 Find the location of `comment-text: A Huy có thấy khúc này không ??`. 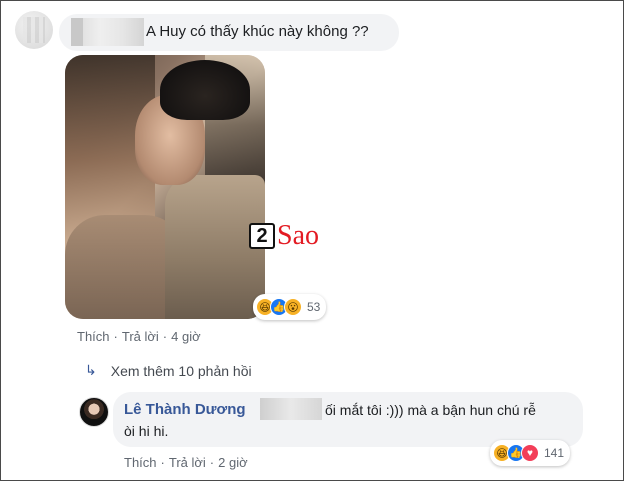

comment-text: A Huy có thấy khúc này không ?? is located at coordinates (257, 31).